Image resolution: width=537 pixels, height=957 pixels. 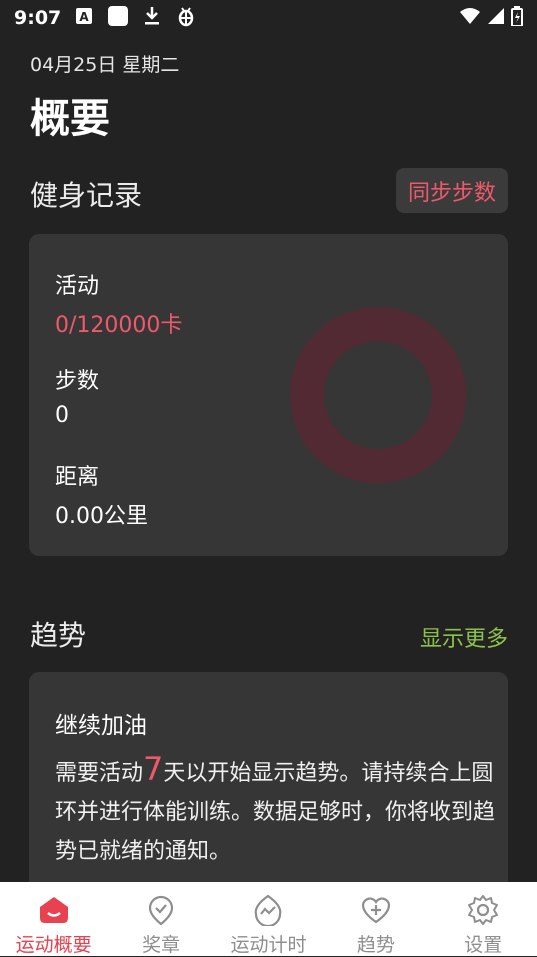 I want to click on bug-icon, so click(x=186, y=18).